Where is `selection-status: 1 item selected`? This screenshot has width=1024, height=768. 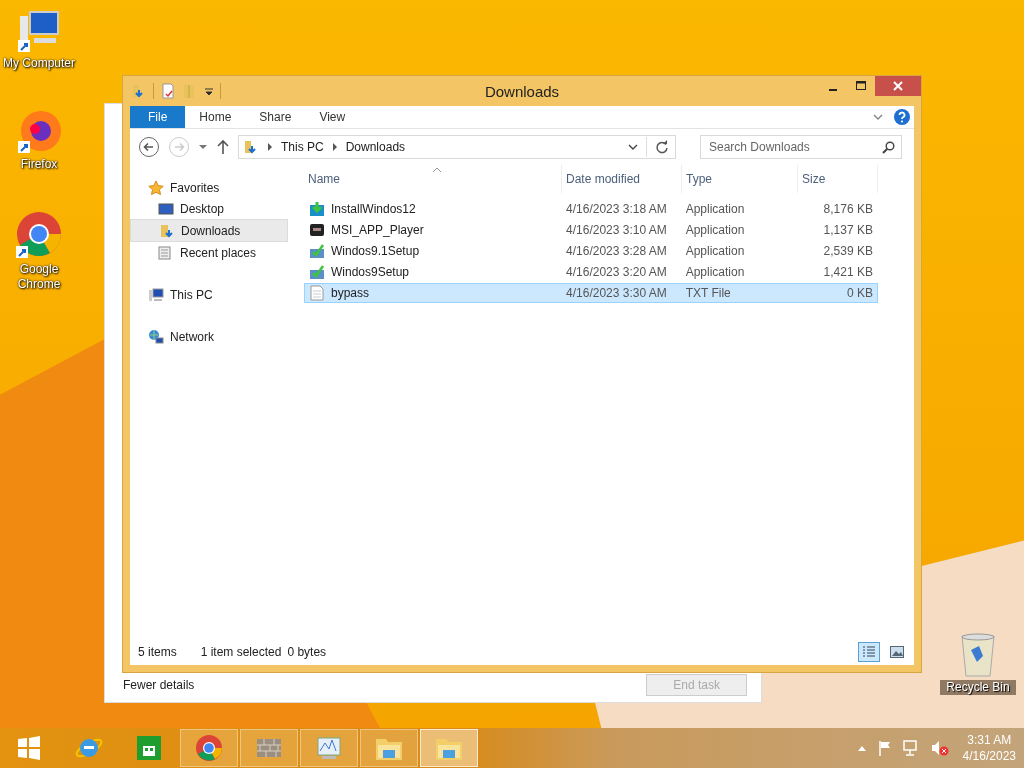
selection-status: 1 item selected is located at coordinates (241, 652).